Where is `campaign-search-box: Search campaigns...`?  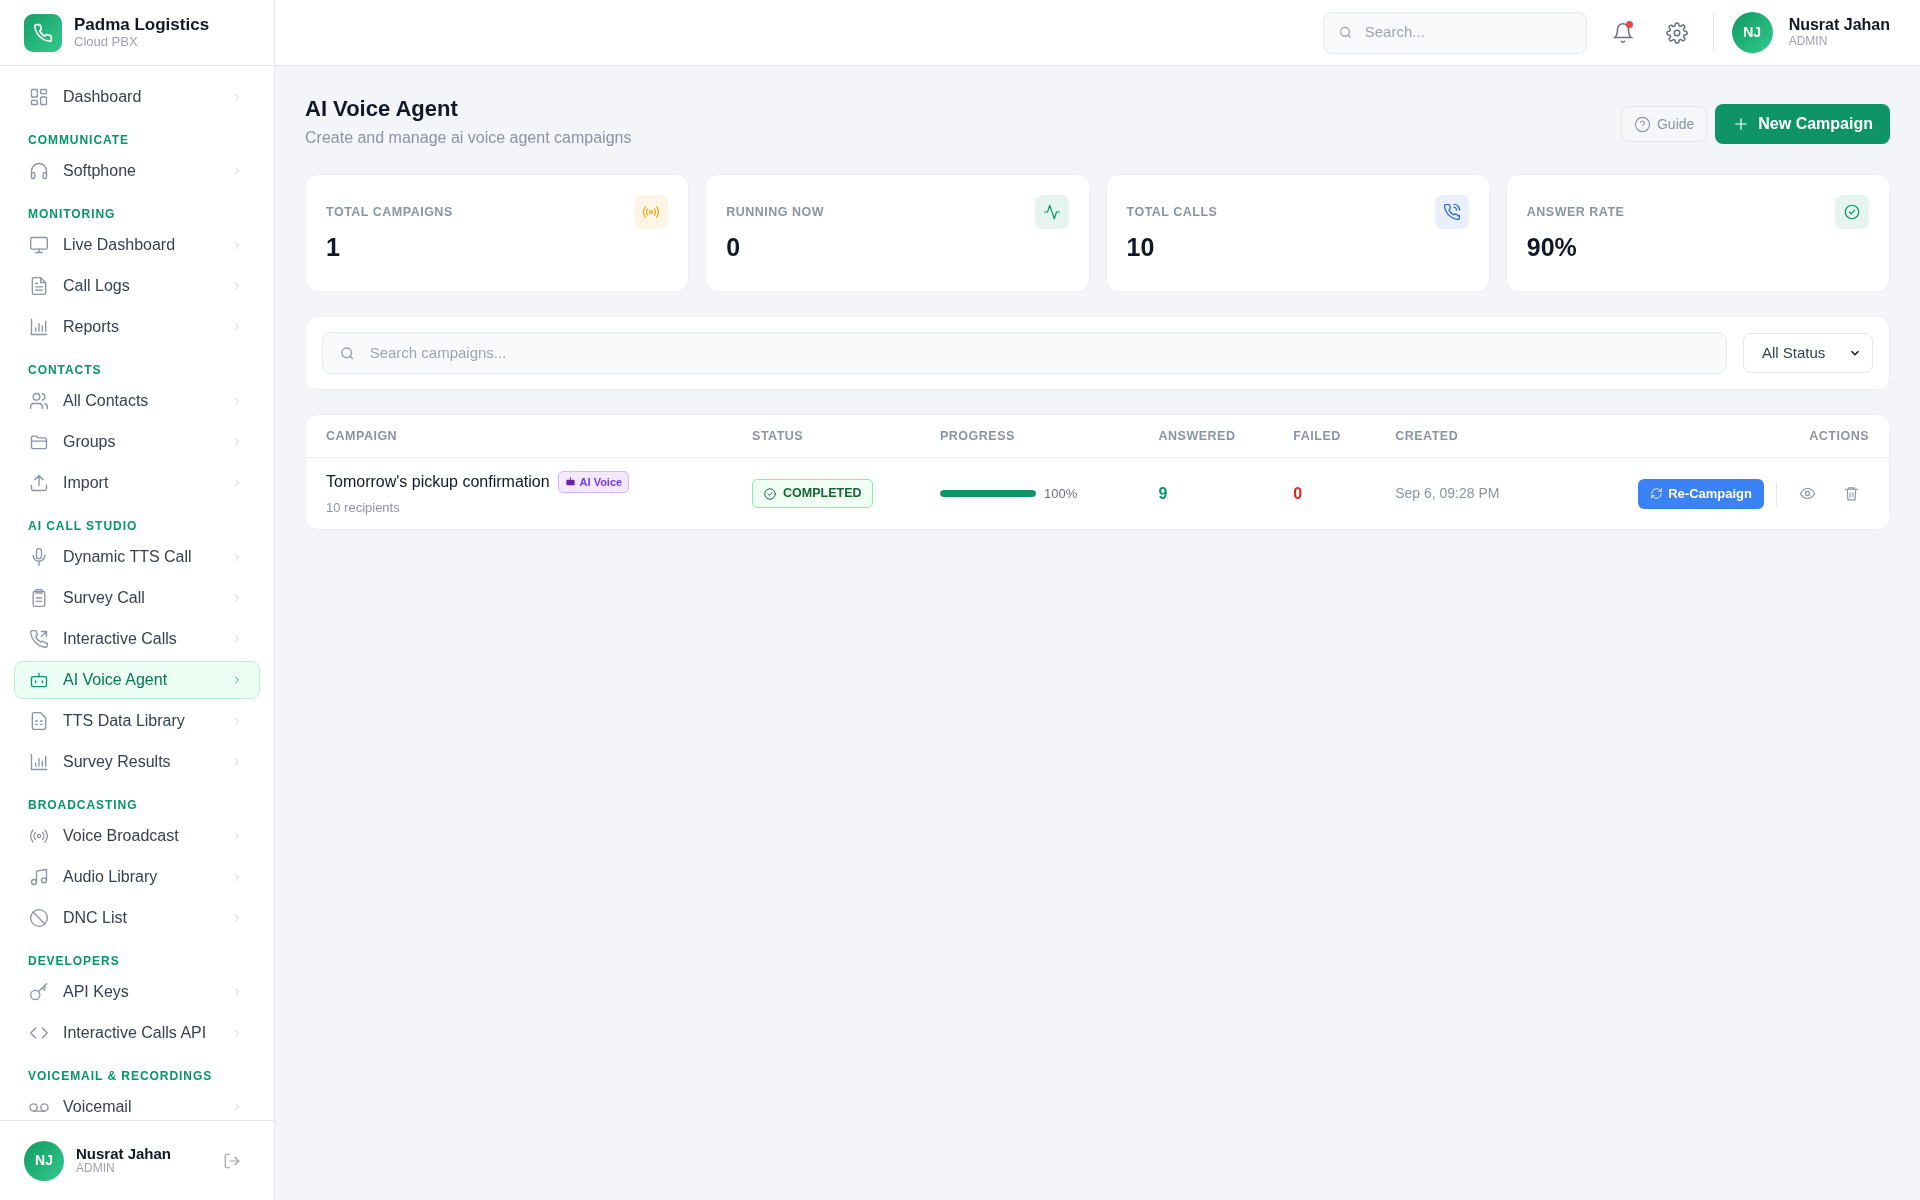
campaign-search-box: Search campaigns... is located at coordinates (1024, 353).